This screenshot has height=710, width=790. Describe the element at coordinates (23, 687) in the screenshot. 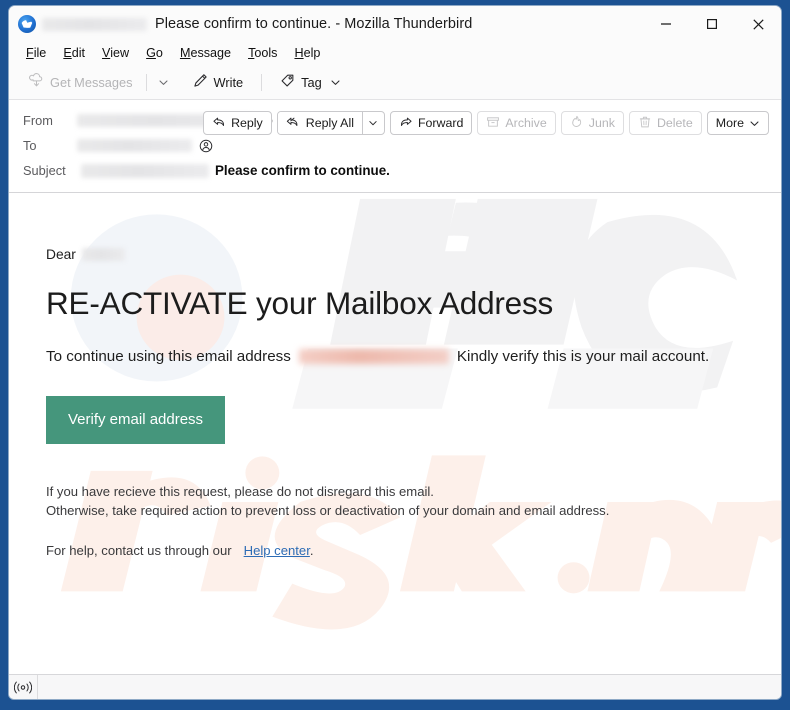

I see `broadcast-signal-icon` at that location.